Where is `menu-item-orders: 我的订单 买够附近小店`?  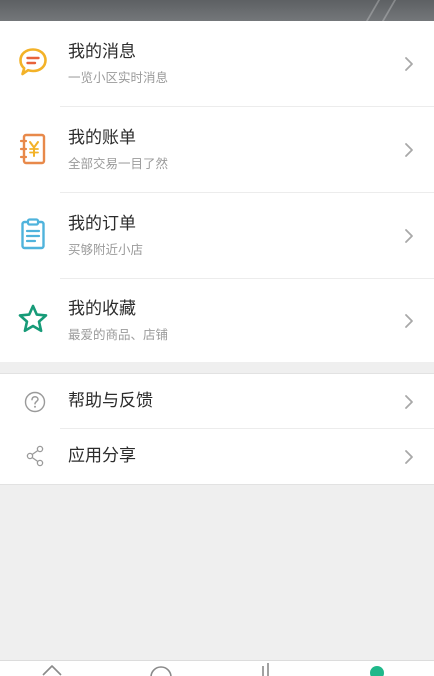 menu-item-orders: 我的订单 买够附近小店 is located at coordinates (217, 235).